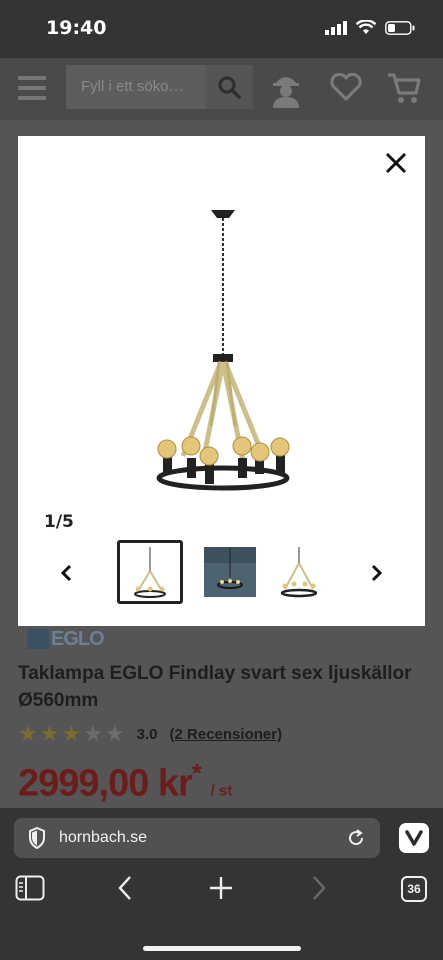  I want to click on home-indicator, so click(222, 948).